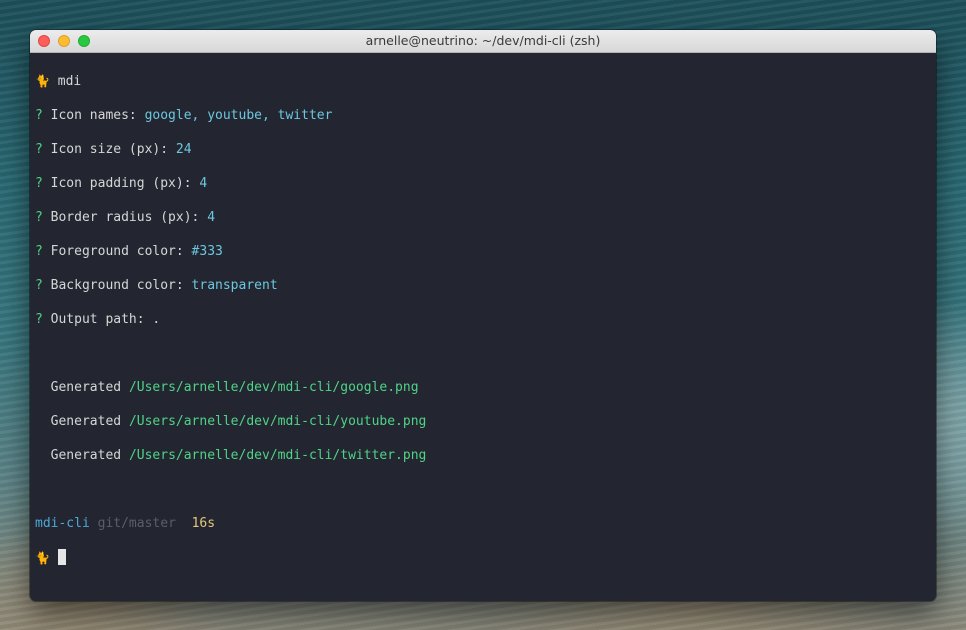 The image size is (966, 630). I want to click on answer-line: ? Background color: transparent, so click(485, 285).